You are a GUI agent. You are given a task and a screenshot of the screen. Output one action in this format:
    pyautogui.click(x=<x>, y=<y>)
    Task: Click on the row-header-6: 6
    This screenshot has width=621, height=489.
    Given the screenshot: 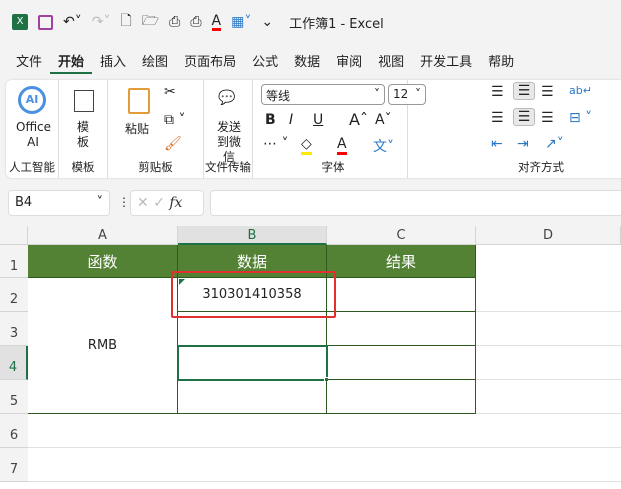 What is the action you would take?
    pyautogui.click(x=14, y=431)
    